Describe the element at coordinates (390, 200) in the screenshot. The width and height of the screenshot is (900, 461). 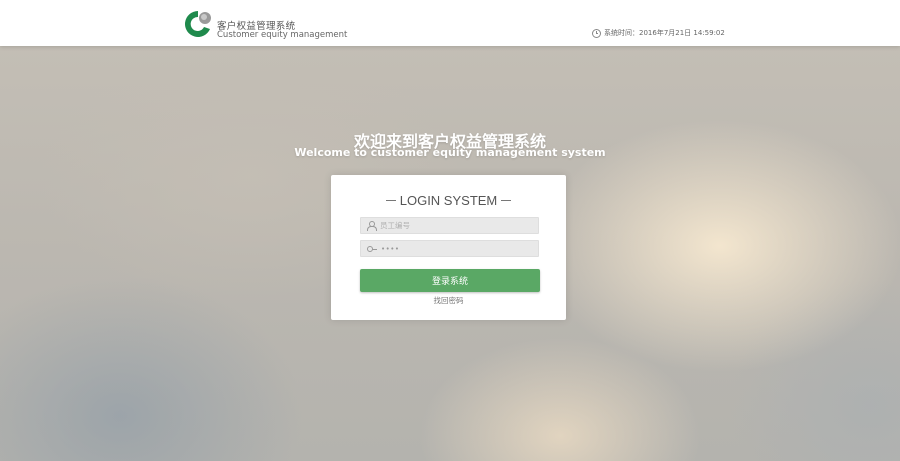
I see `heading-dash-left` at that location.